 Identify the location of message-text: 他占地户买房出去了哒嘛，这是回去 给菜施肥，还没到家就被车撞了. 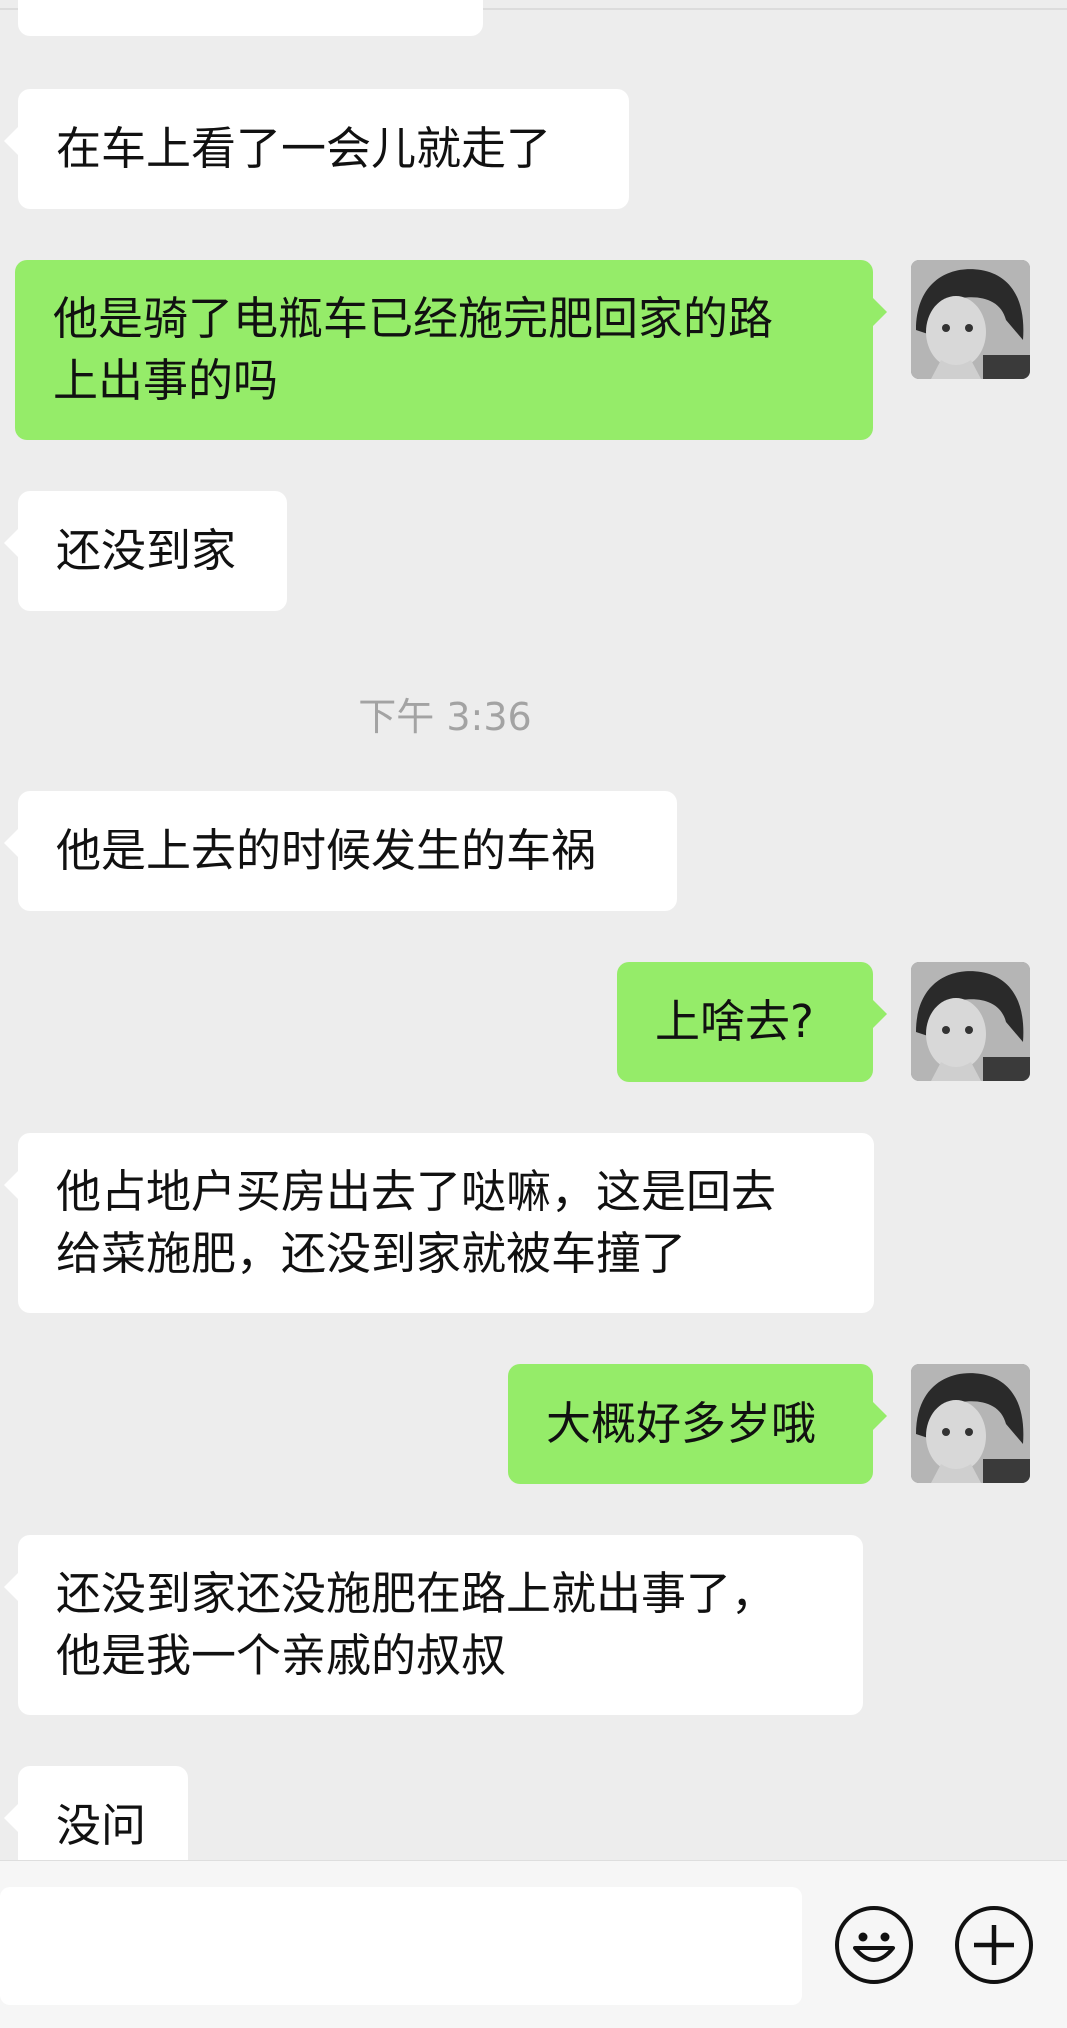
(416, 1222).